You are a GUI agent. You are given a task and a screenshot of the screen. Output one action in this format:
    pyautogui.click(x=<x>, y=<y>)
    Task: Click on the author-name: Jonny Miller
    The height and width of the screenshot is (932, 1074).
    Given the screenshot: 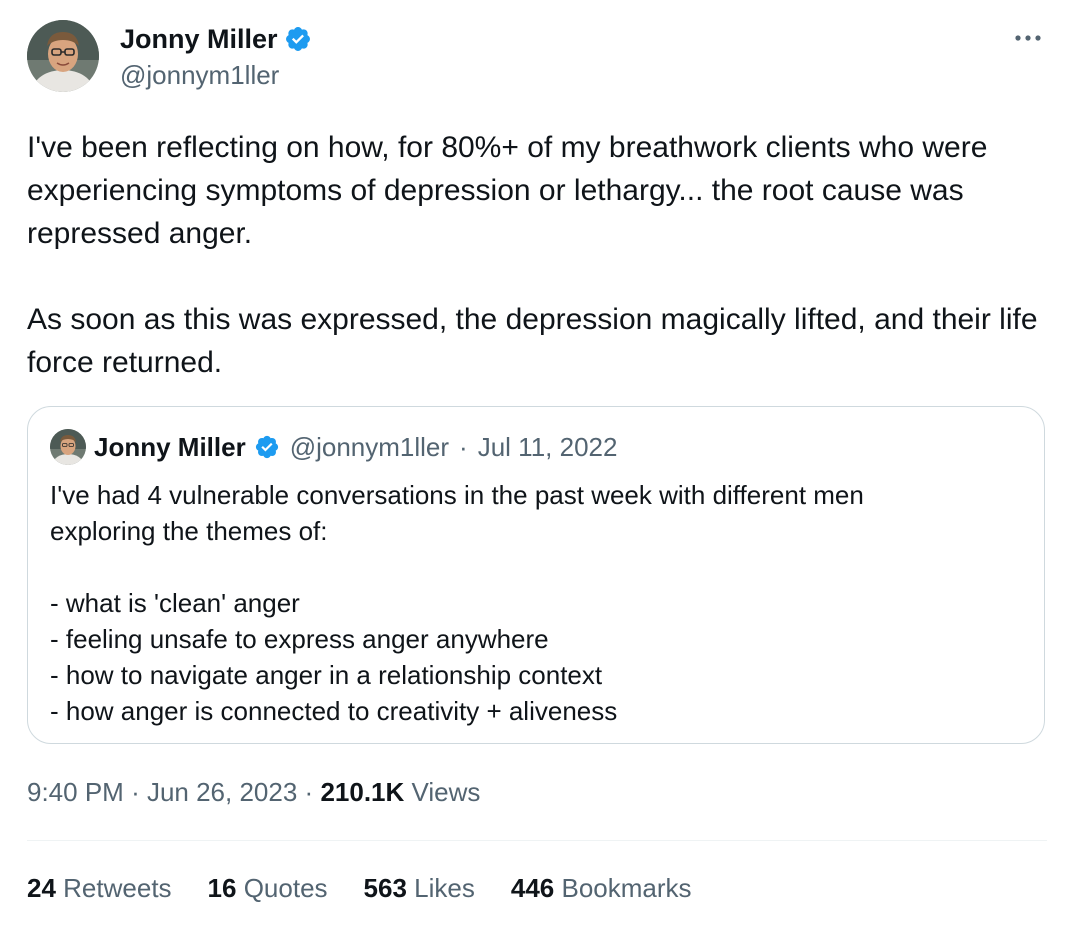 What is the action you would take?
    pyautogui.click(x=216, y=39)
    